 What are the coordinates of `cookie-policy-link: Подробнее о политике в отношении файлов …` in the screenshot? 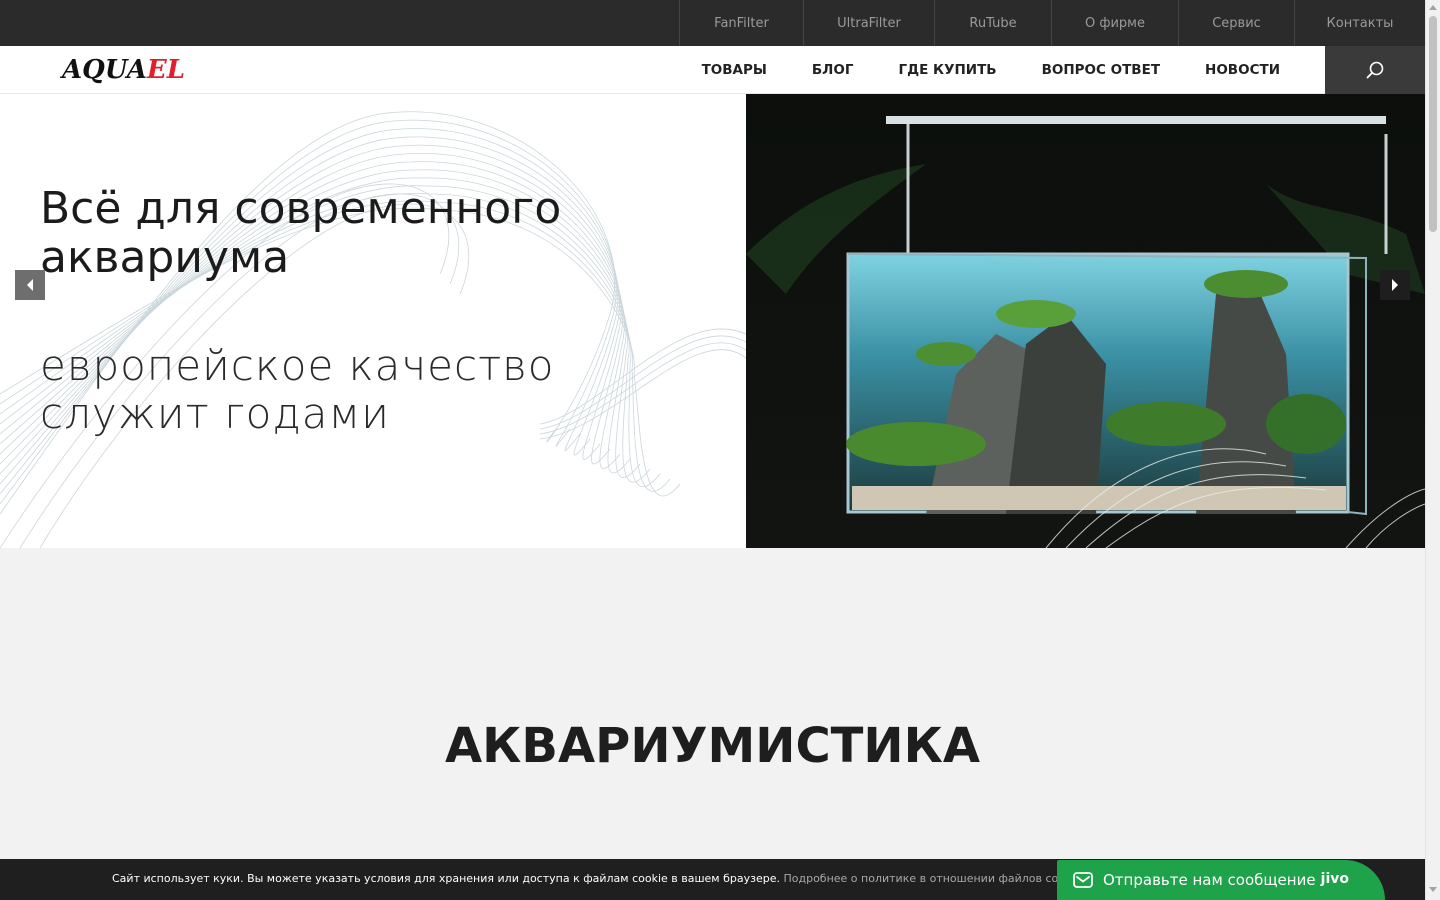 It's located at (932, 878).